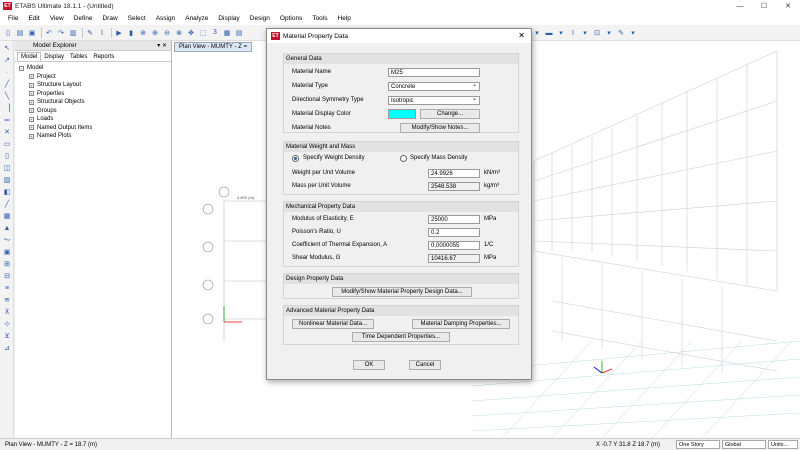 This screenshot has height=450, width=800. What do you see at coordinates (203, 33) in the screenshot?
I see `rubber-band-icon: ⬚` at bounding box center [203, 33].